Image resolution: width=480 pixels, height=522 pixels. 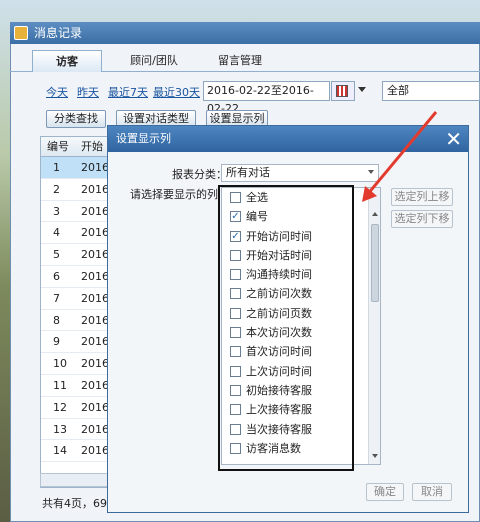 I want to click on tab-bar: 访客 顾问/团队 留言管理, so click(x=245, y=61).